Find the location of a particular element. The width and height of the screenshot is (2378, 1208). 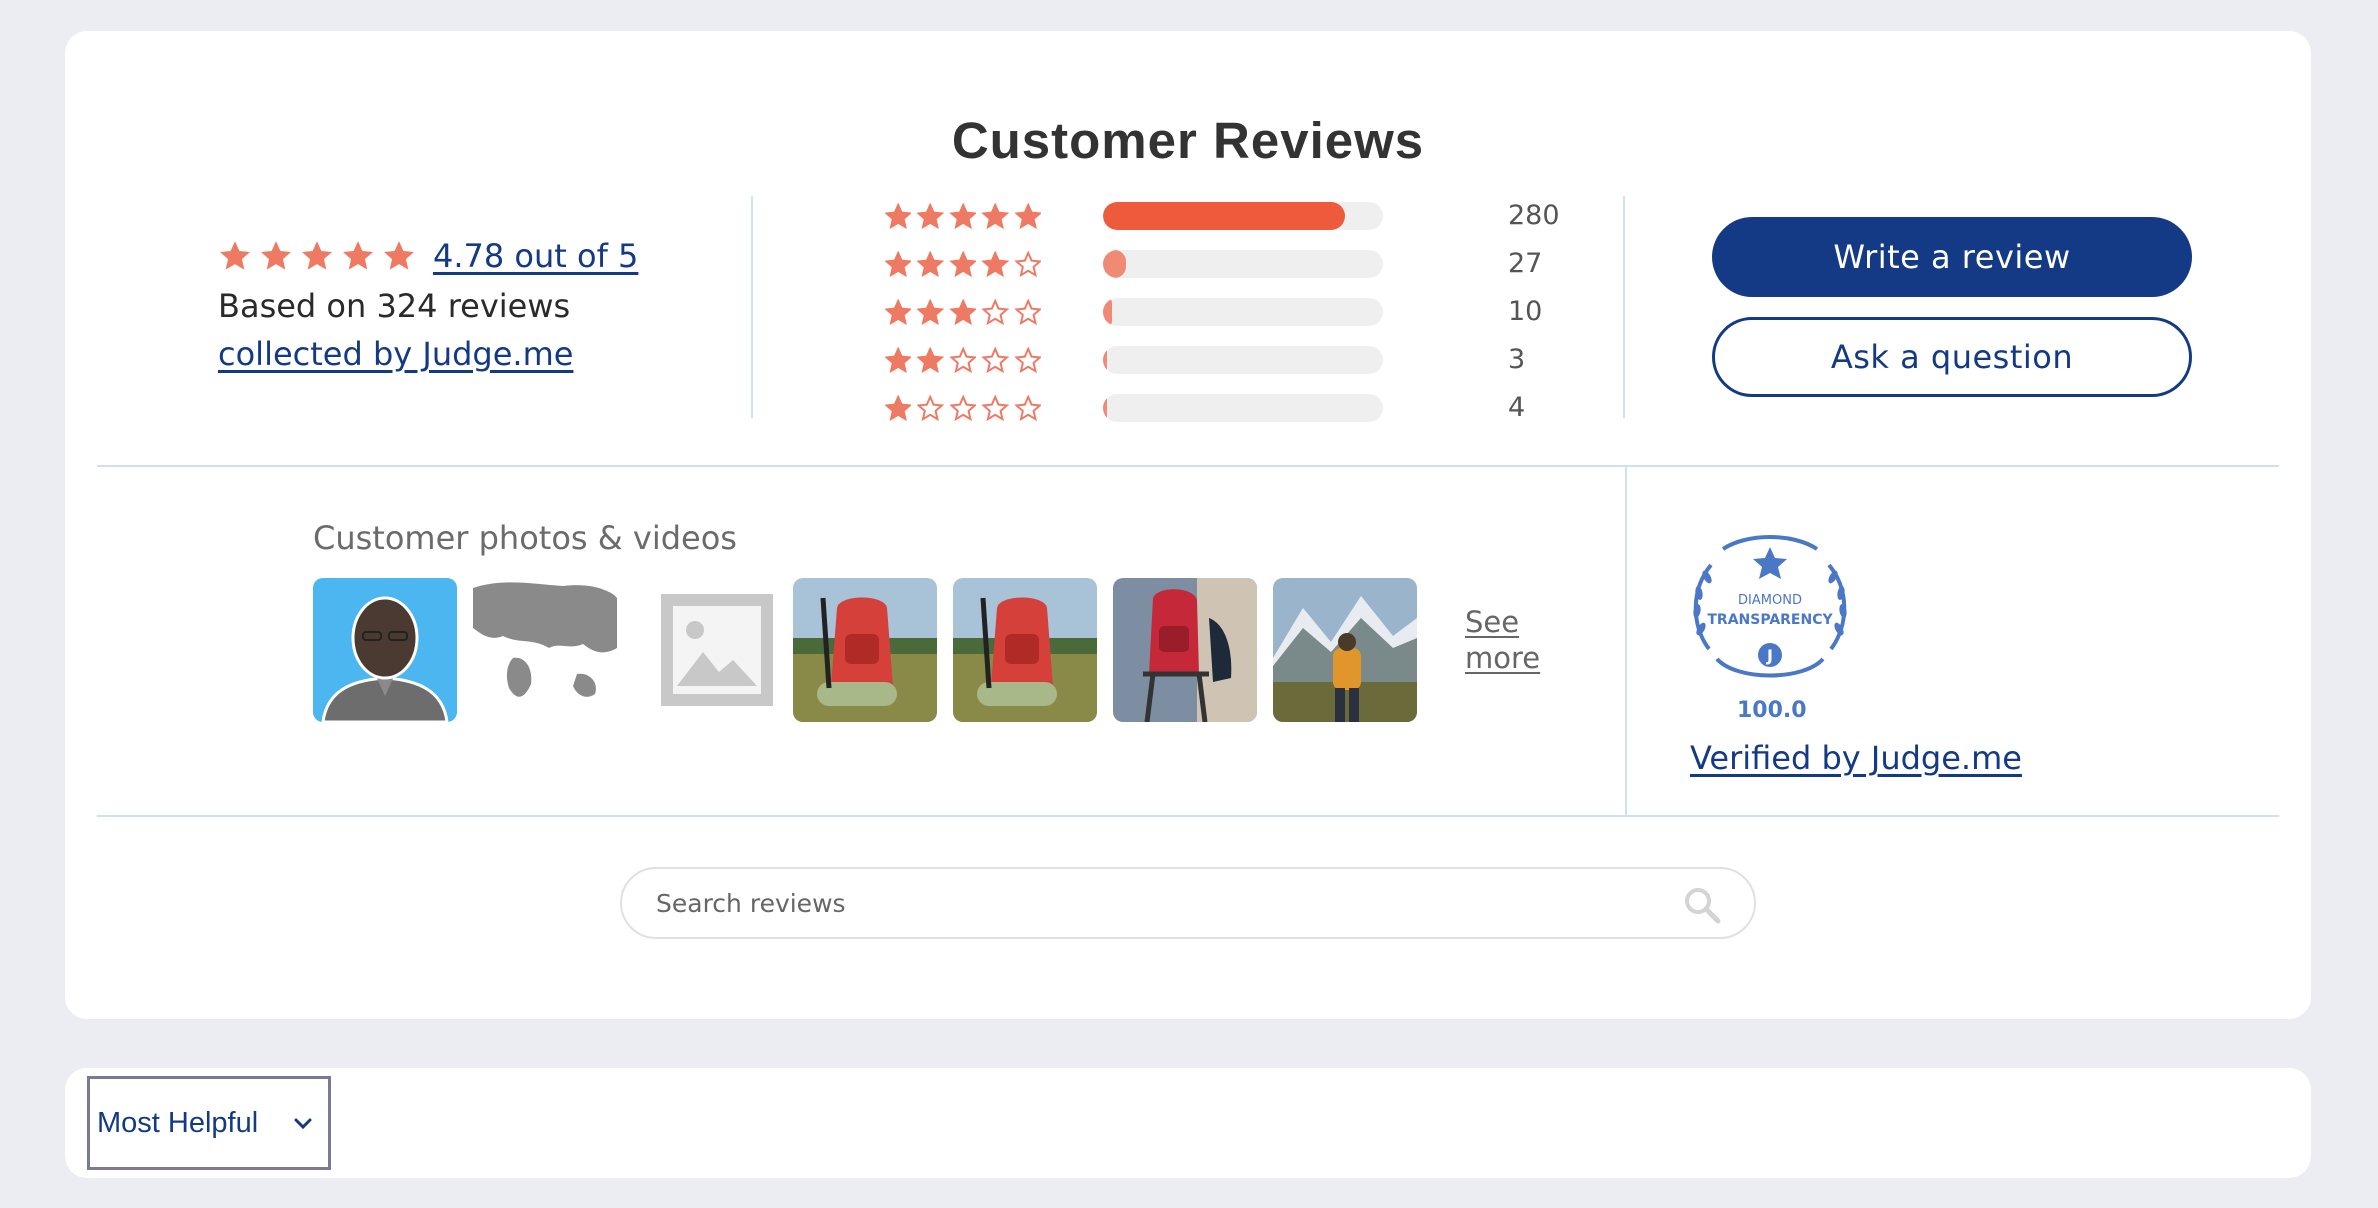

average-rating-stars: 4.78 out of 5 is located at coordinates (448, 256).